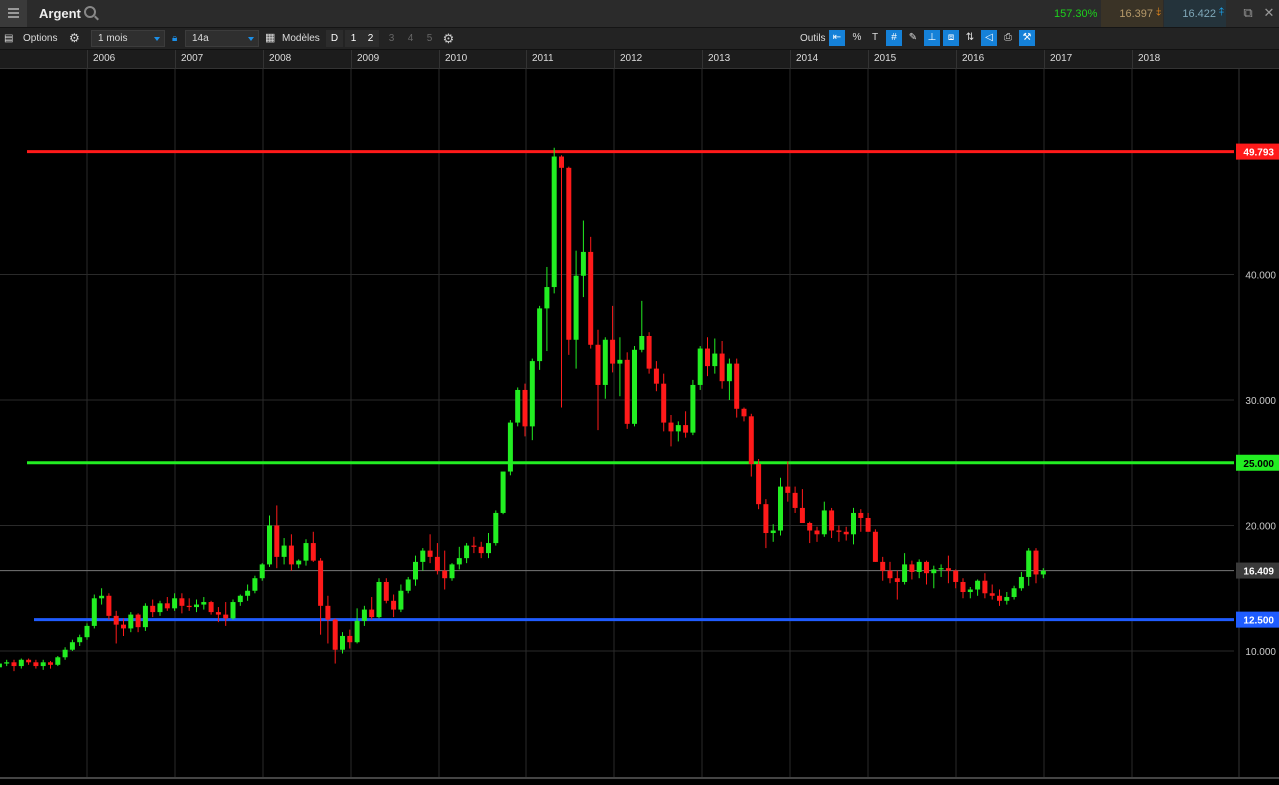 The width and height of the screenshot is (1279, 785). What do you see at coordinates (222, 38) in the screenshot?
I see `range-select: 14a` at bounding box center [222, 38].